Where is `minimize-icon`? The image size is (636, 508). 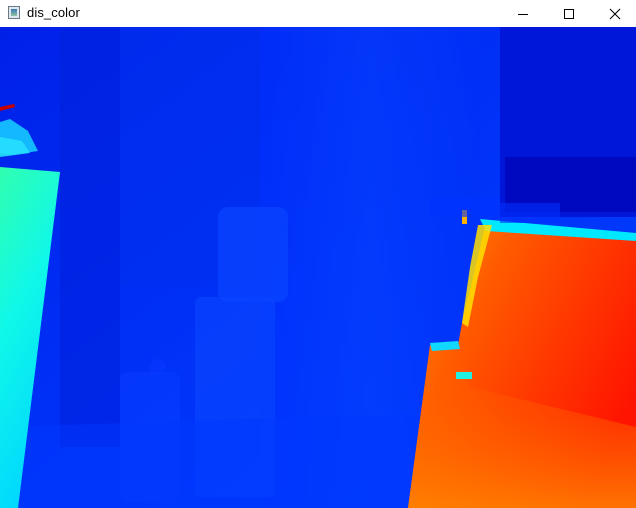 minimize-icon is located at coordinates (523, 14).